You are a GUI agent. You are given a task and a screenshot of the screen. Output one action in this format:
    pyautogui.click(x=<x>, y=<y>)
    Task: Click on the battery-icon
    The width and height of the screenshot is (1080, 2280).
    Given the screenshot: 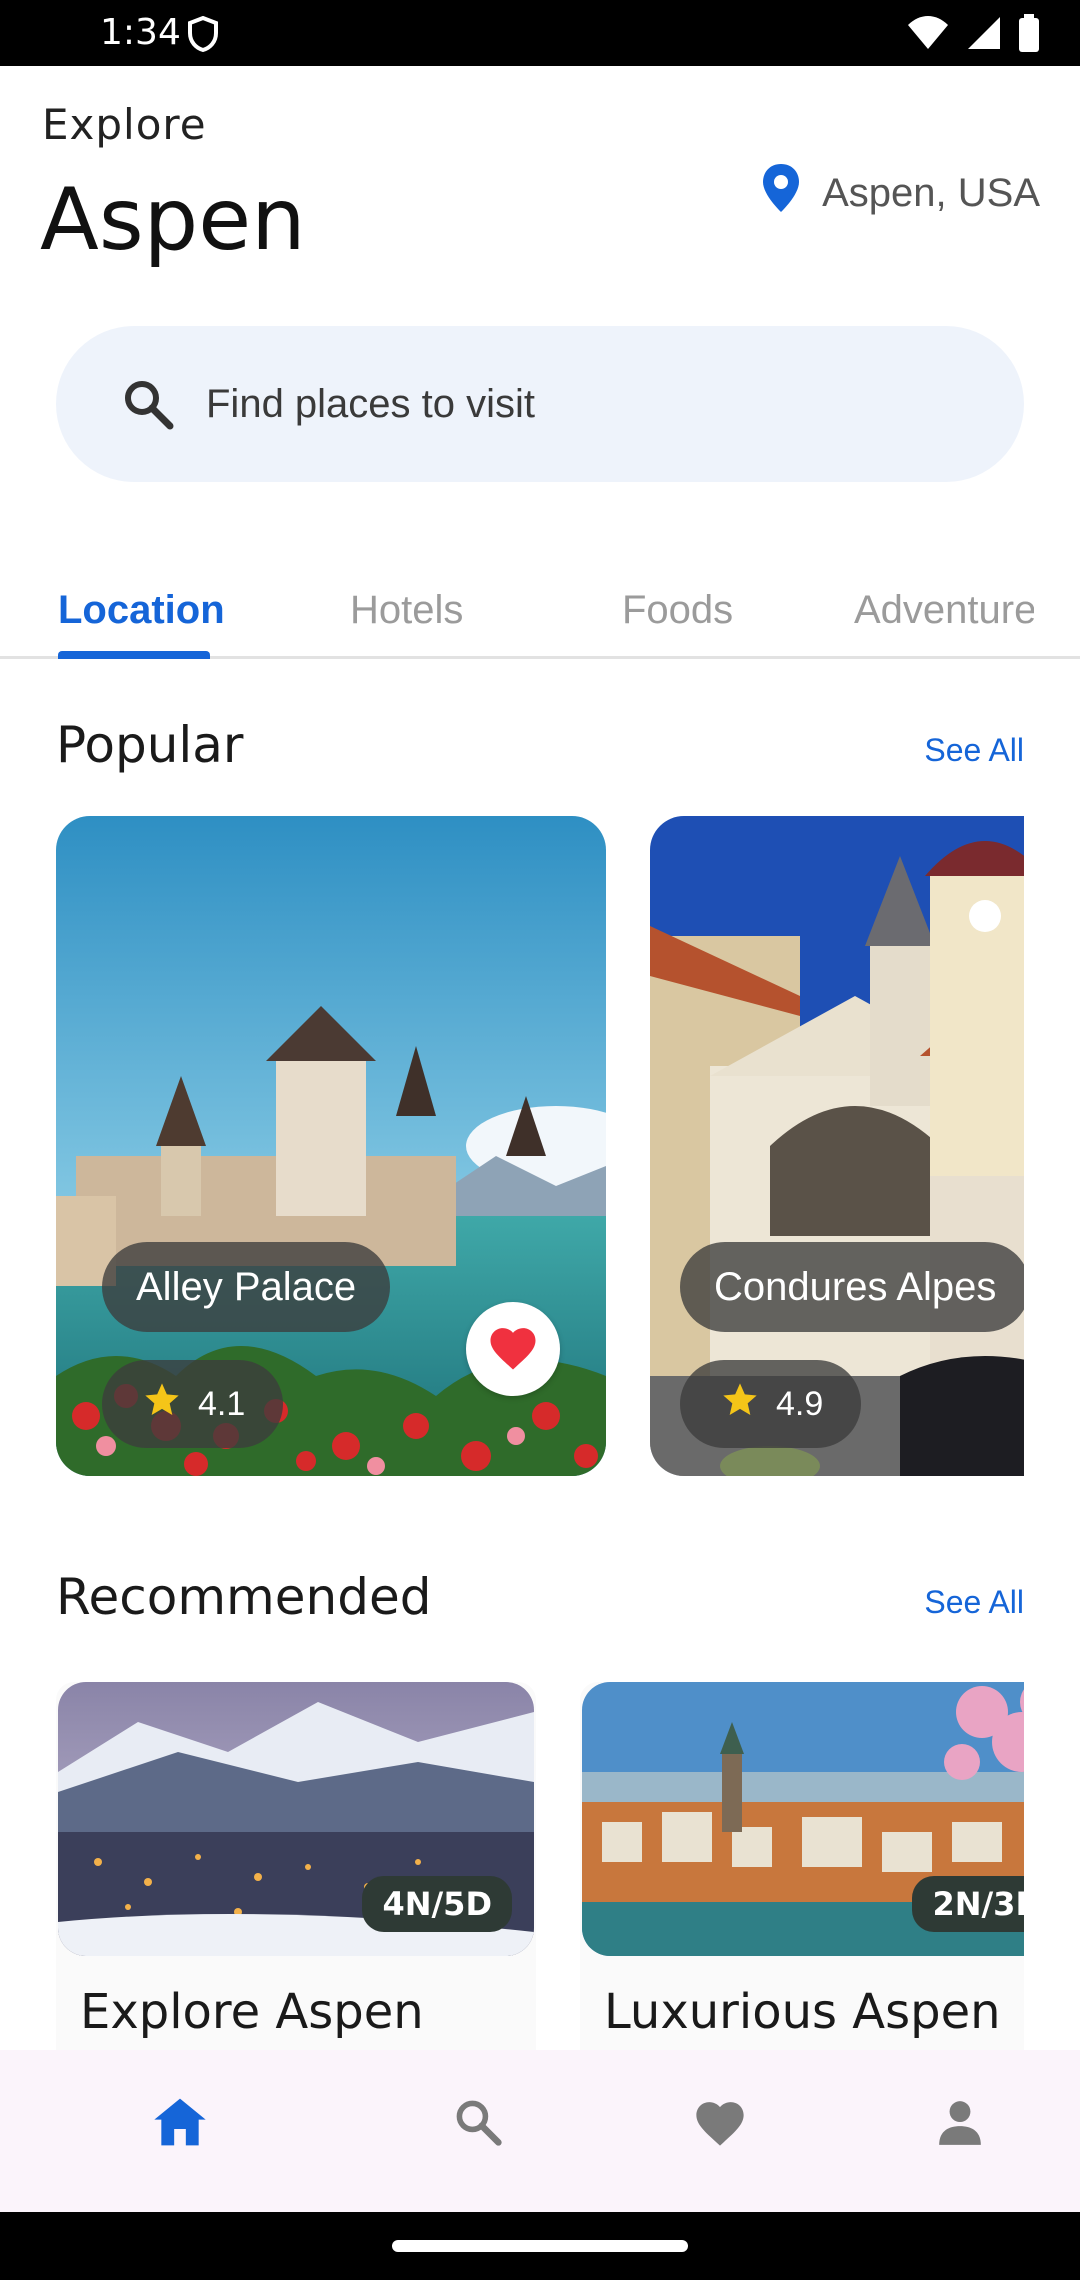 What is the action you would take?
    pyautogui.click(x=1029, y=35)
    